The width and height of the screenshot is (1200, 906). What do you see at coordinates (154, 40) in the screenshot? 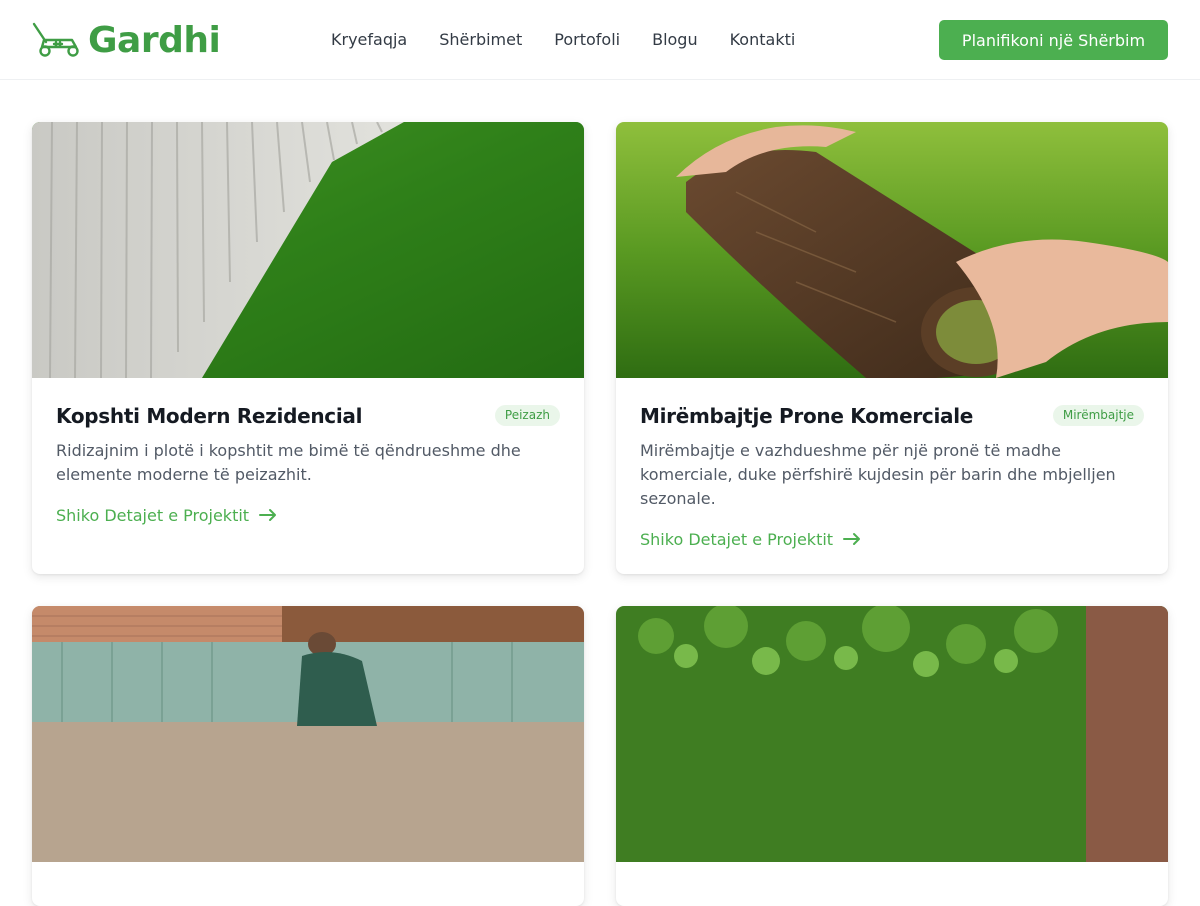
I see `brand-name: Gardhi` at bounding box center [154, 40].